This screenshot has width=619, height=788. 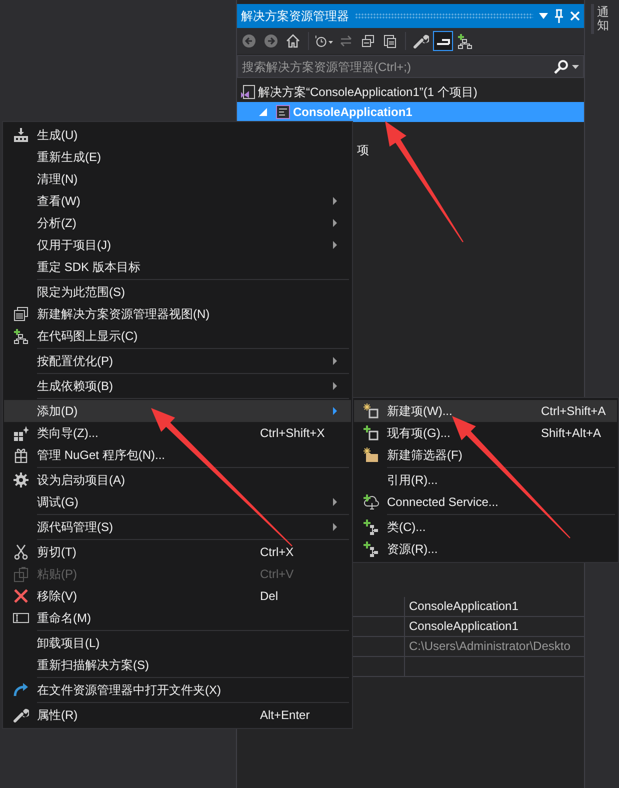 I want to click on menu-item: 查看(W), so click(x=177, y=201).